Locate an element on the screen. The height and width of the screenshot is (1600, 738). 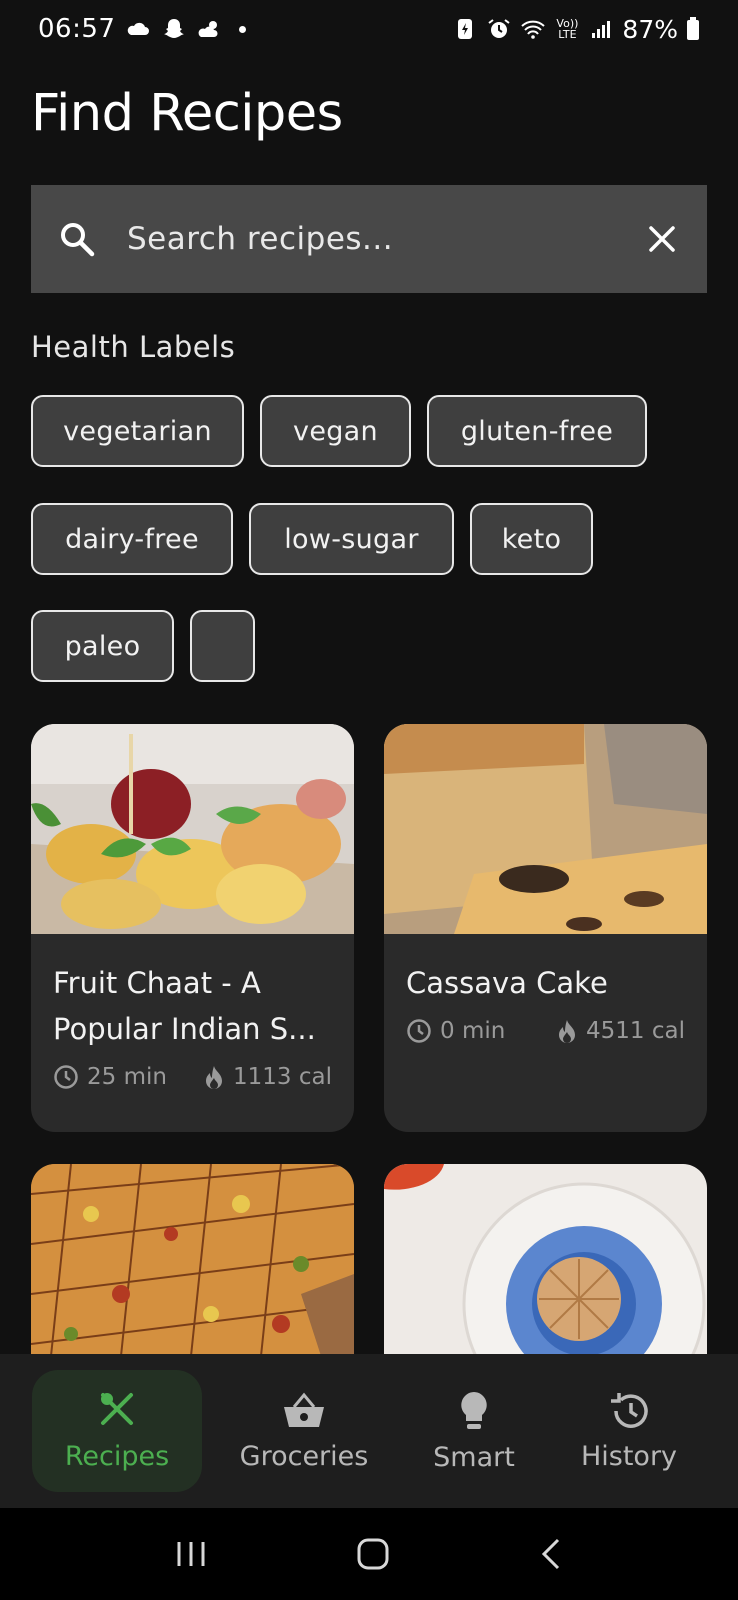
chip-vegan: vegan is located at coordinates (335, 431).